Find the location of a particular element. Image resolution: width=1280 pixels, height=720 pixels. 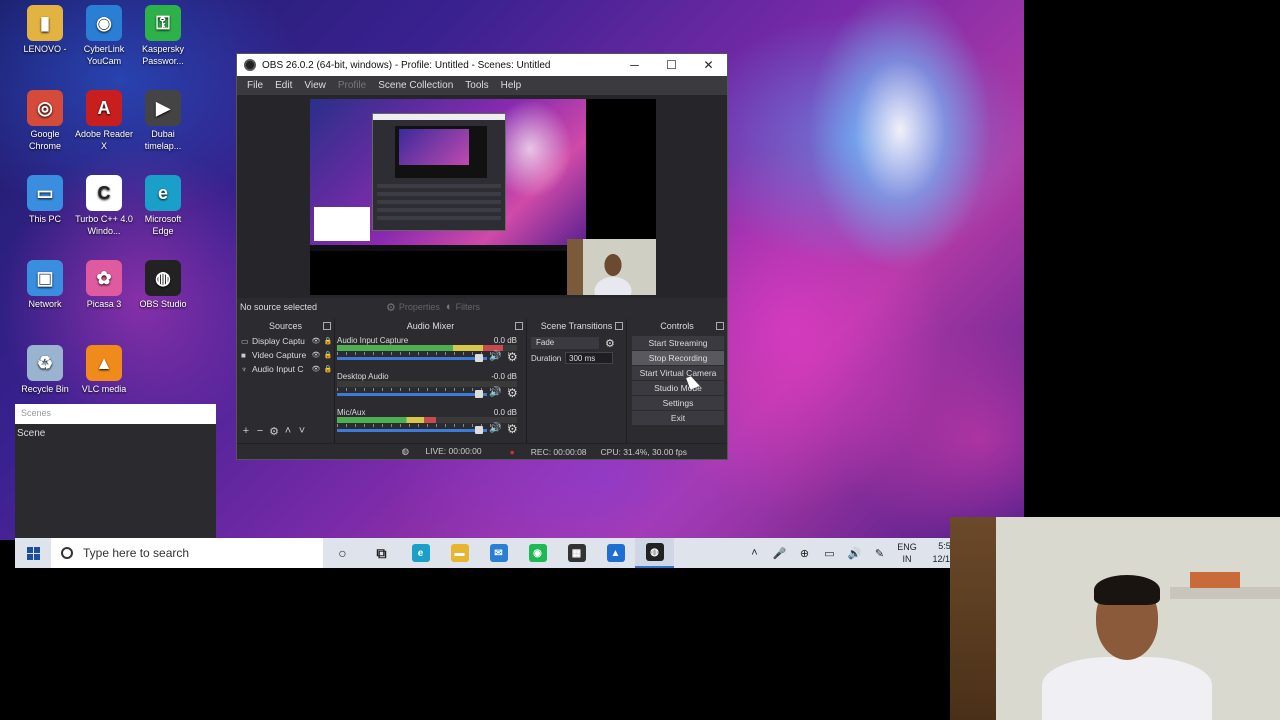

controls-title: Controls is located at coordinates (677, 326).